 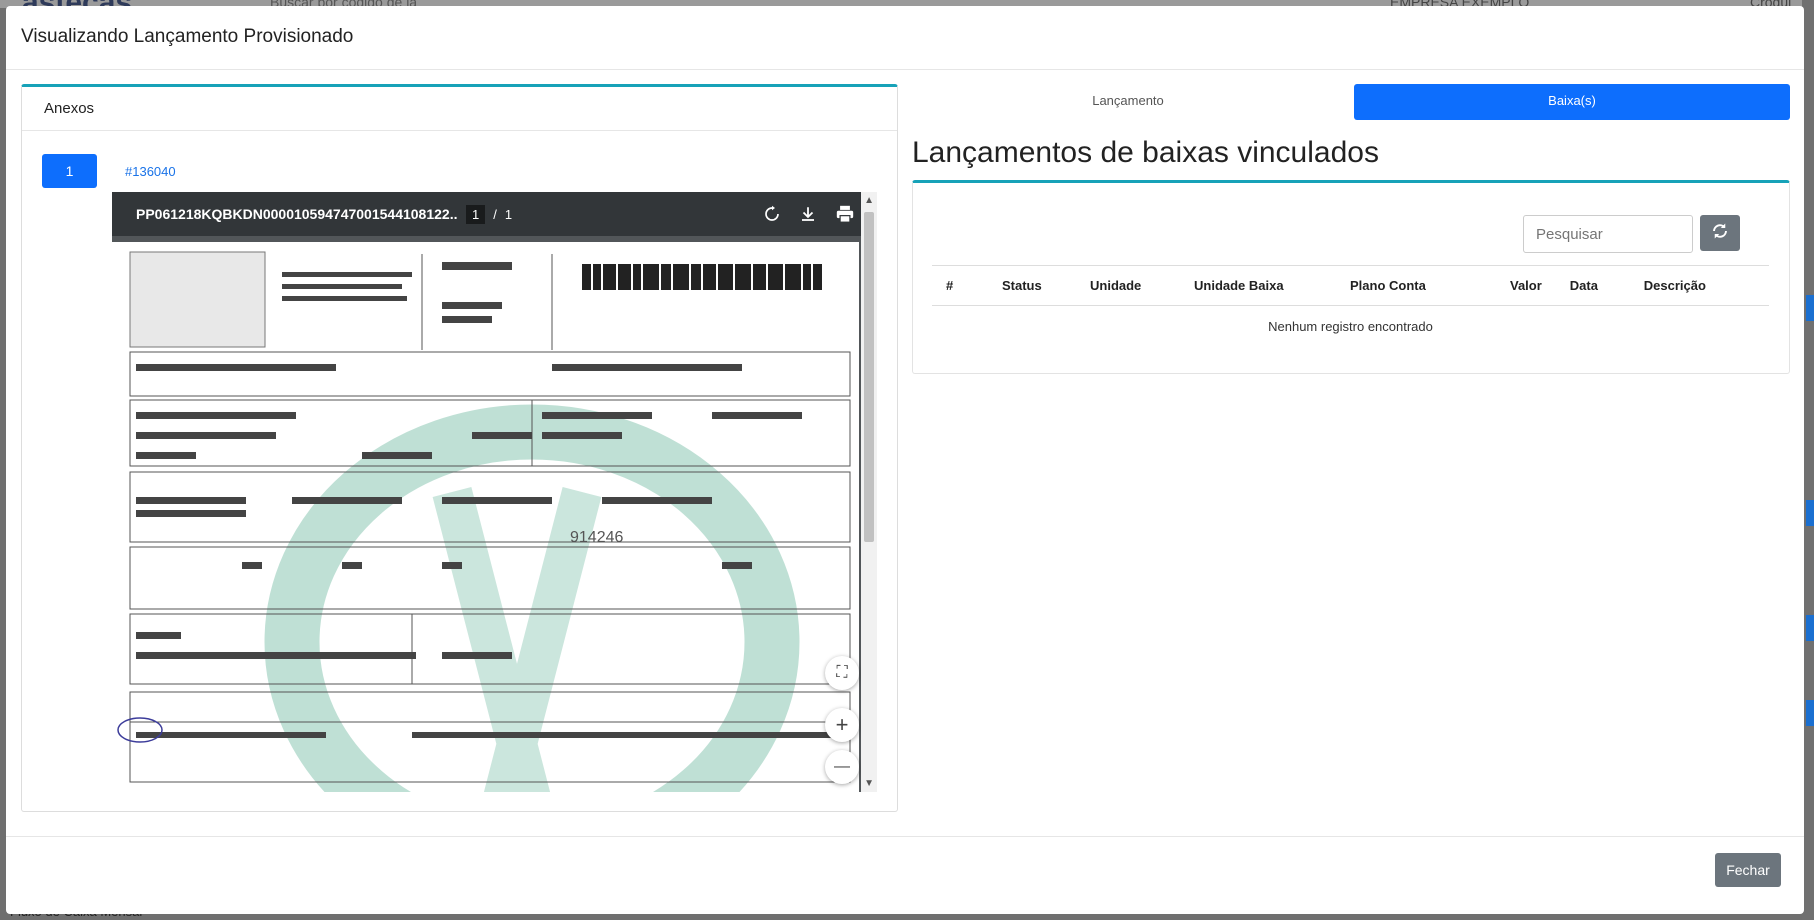 I want to click on pdf-scroll-thumb, so click(x=869, y=377).